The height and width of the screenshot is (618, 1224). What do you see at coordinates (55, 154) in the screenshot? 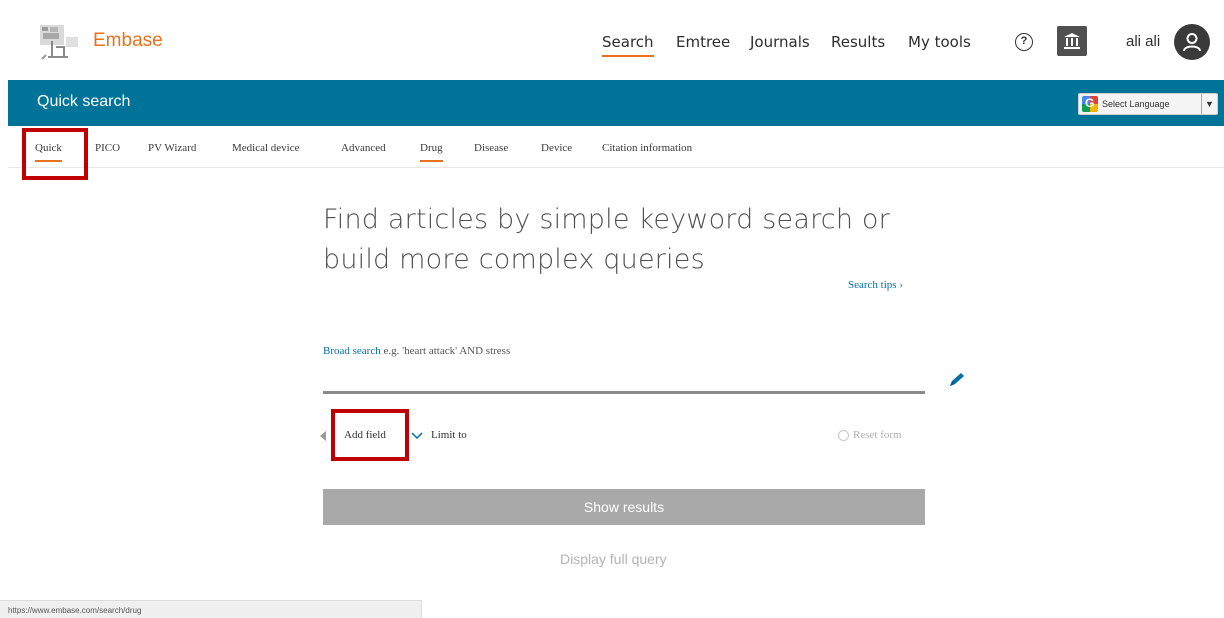
I see `highlight-quick-tab` at bounding box center [55, 154].